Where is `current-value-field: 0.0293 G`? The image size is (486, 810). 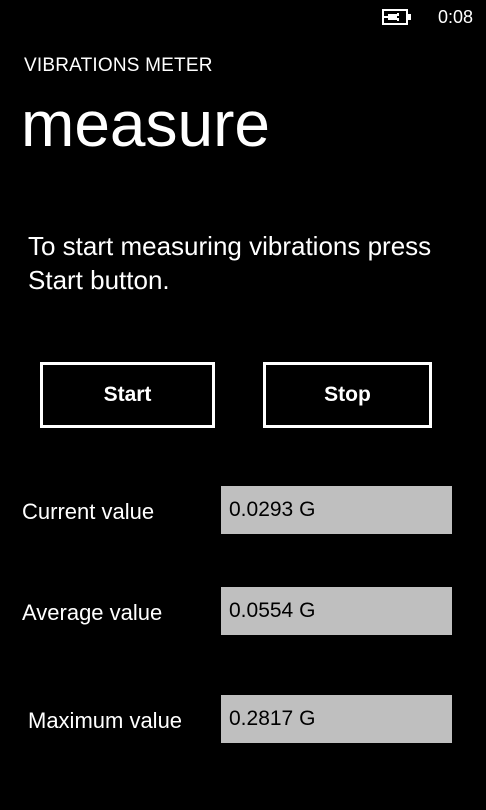 current-value-field: 0.0293 G is located at coordinates (336, 510).